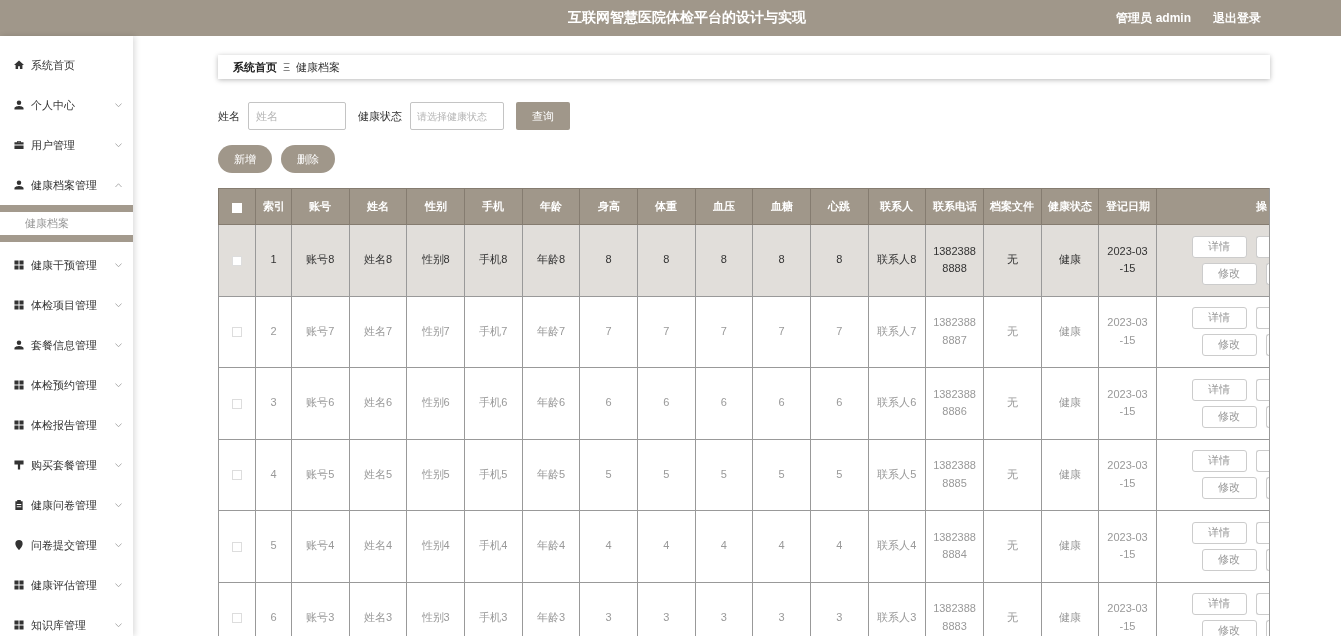 This screenshot has height=636, width=1341. I want to click on table-cell: 联系人4, so click(897, 546).